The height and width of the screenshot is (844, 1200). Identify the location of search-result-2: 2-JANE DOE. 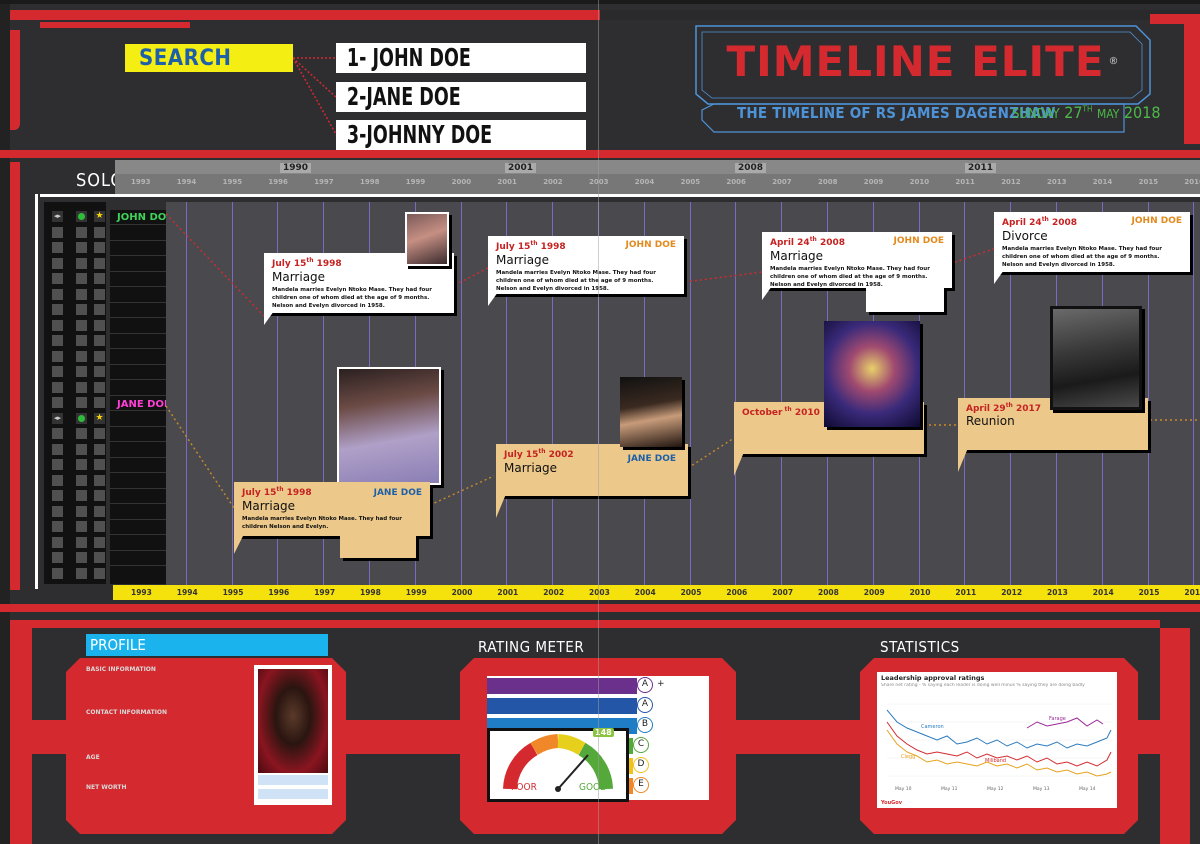
(461, 97).